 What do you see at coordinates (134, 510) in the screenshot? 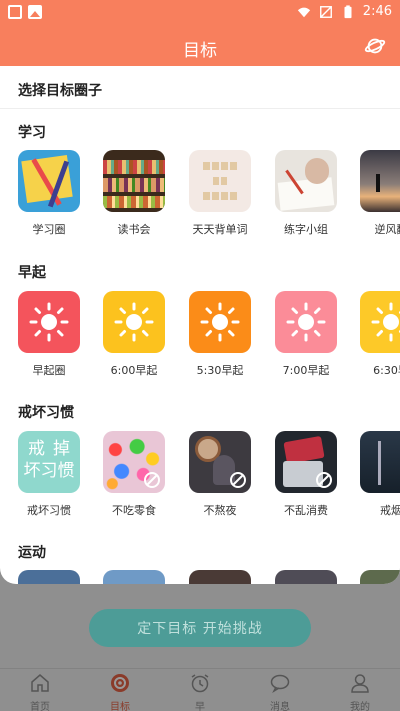
I see `item-label: 不吃零食` at bounding box center [134, 510].